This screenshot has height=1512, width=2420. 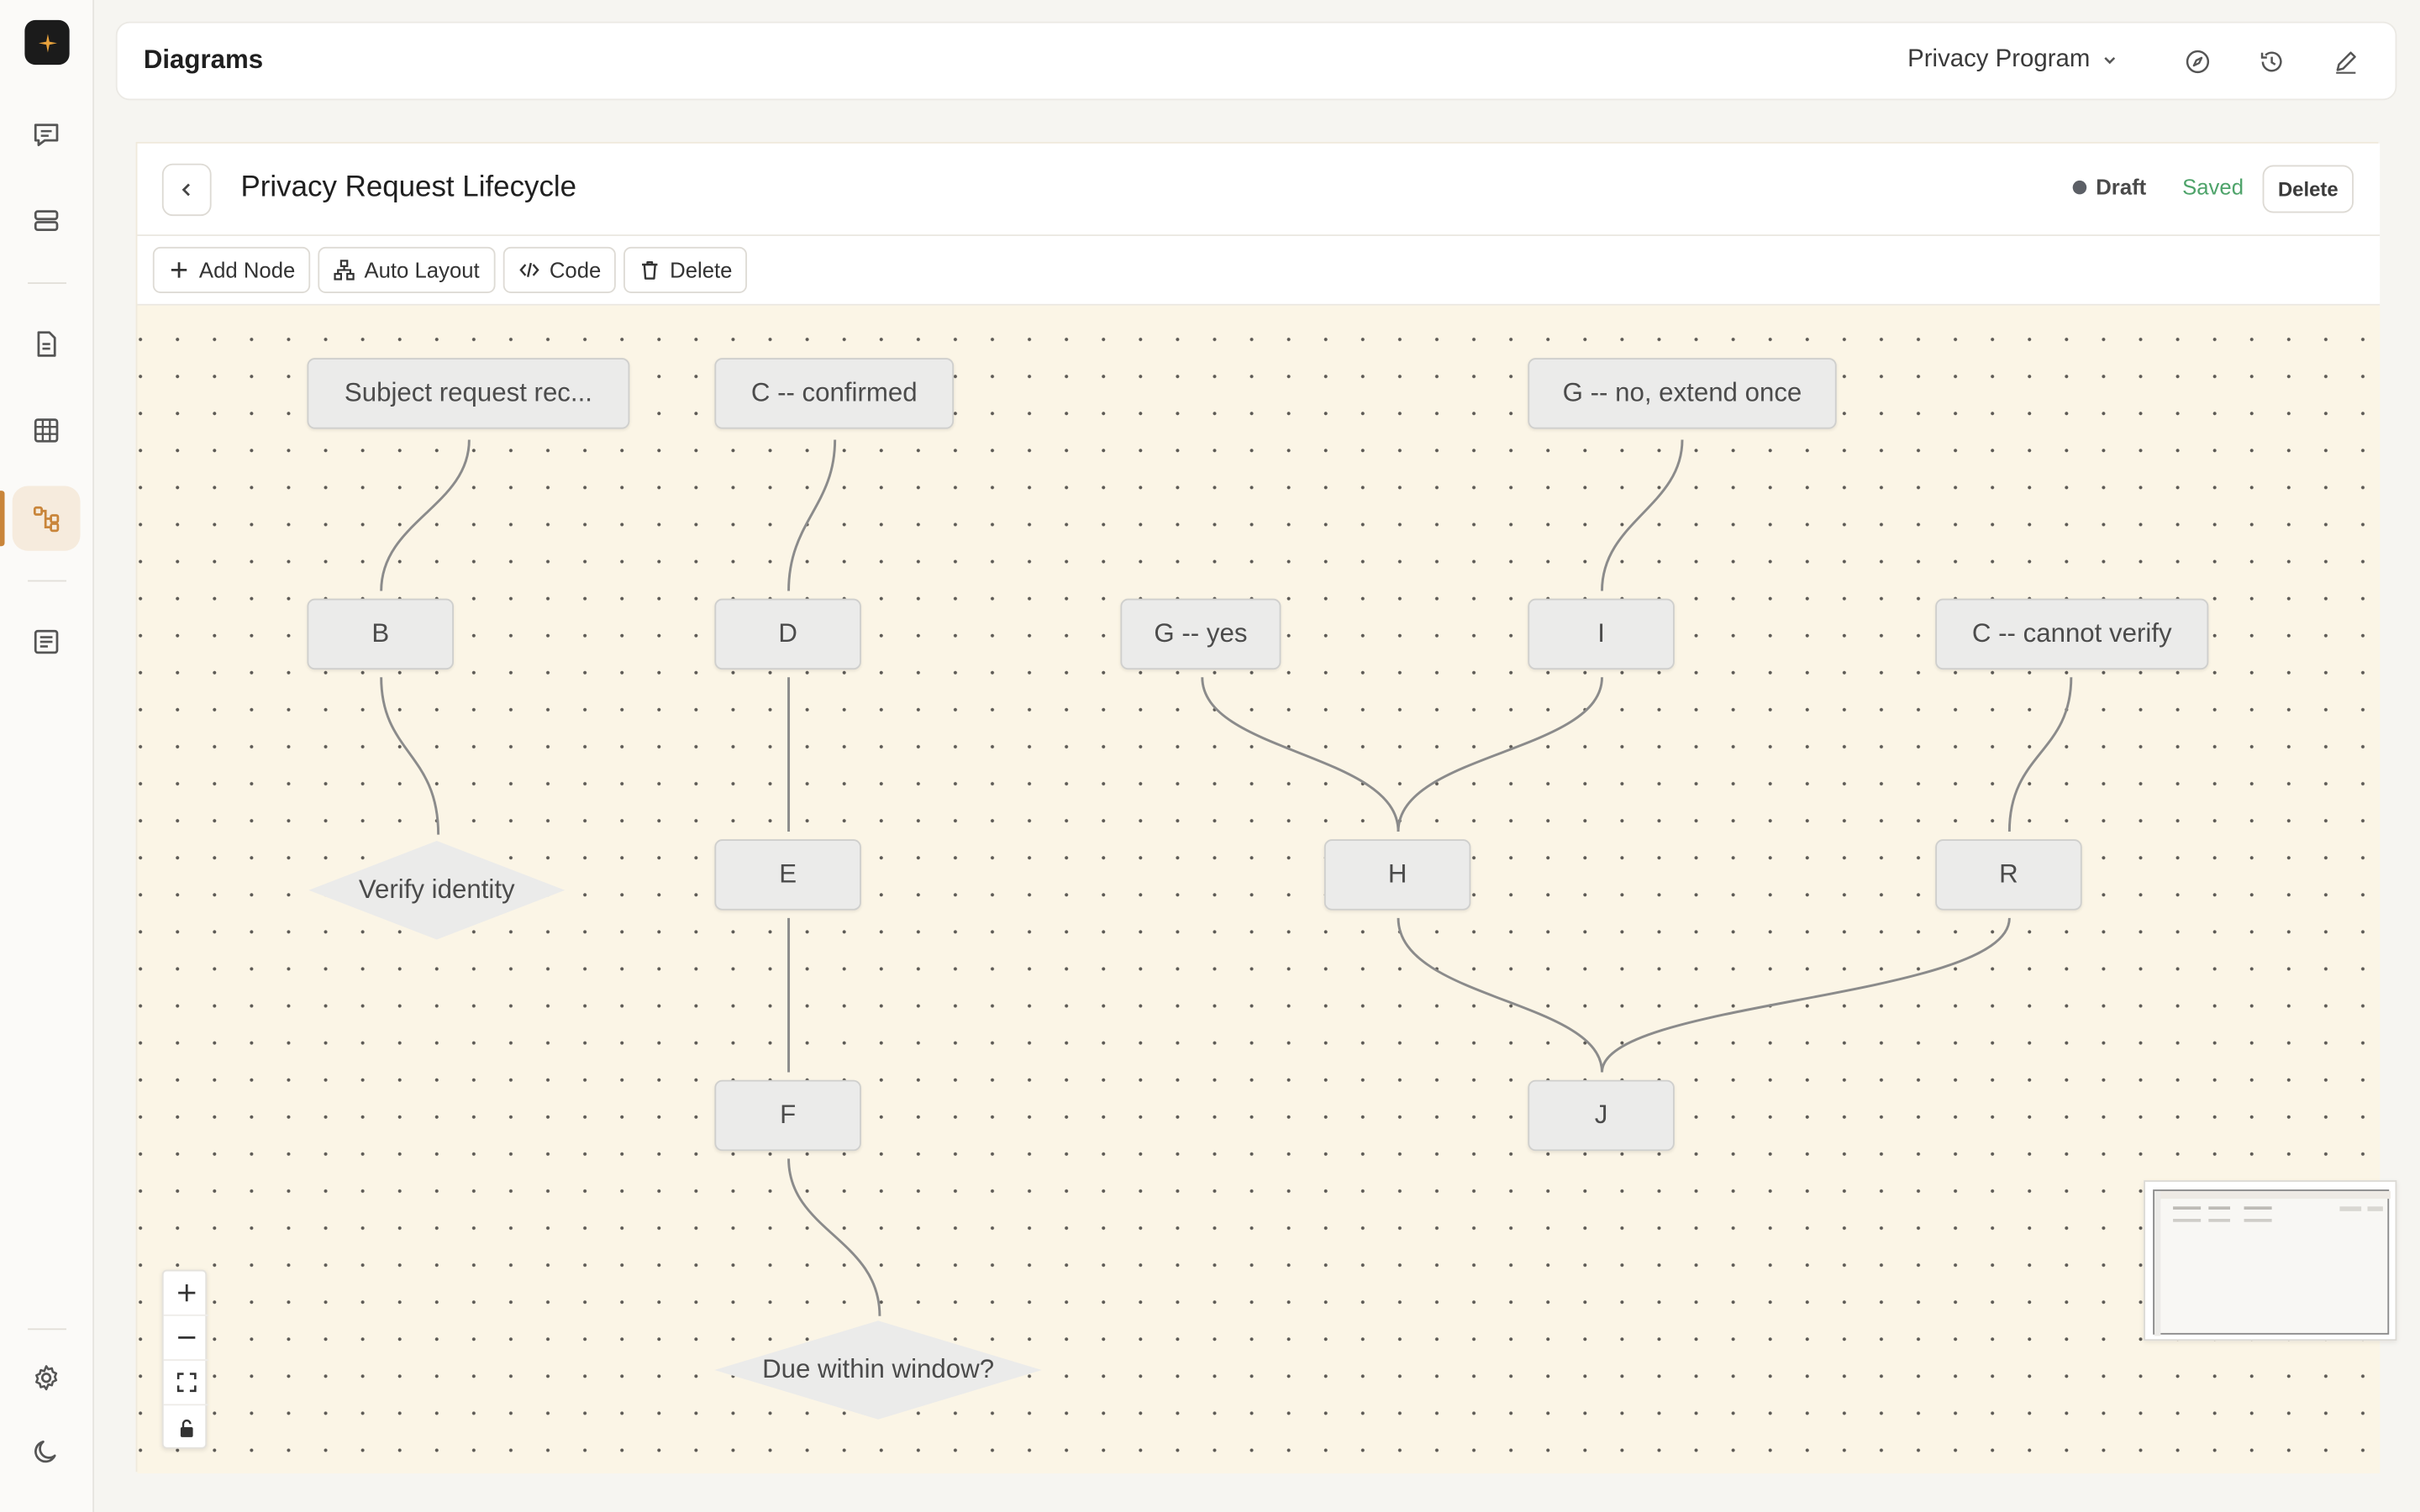 I want to click on node-verify-identity-label: Verify identity, so click(x=436, y=889).